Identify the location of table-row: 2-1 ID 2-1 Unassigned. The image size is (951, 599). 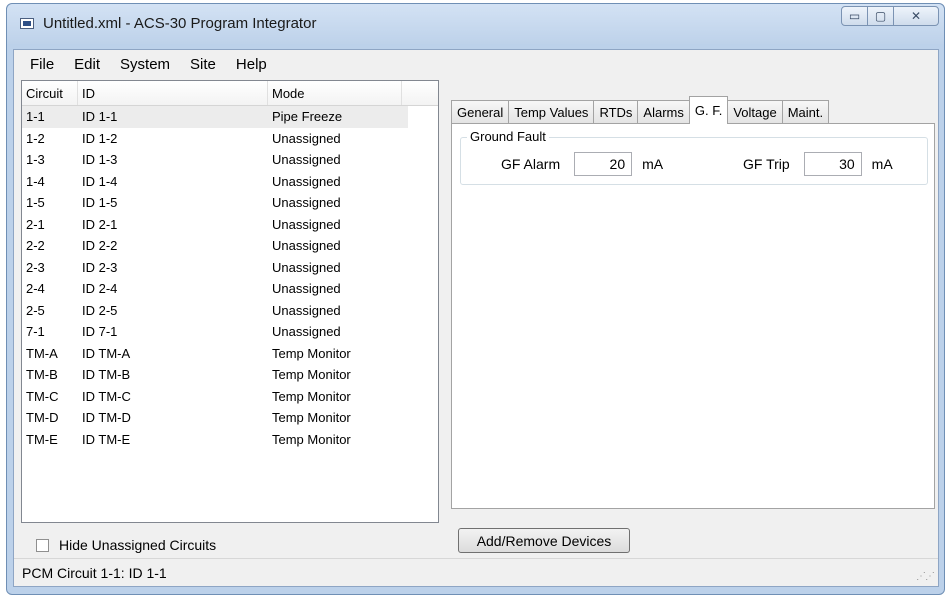
(230, 225).